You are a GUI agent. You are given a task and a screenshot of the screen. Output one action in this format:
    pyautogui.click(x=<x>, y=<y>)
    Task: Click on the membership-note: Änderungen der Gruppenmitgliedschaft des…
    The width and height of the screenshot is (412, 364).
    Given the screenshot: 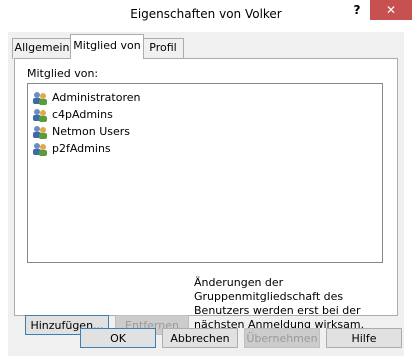 What is the action you would take?
    pyautogui.click(x=279, y=303)
    